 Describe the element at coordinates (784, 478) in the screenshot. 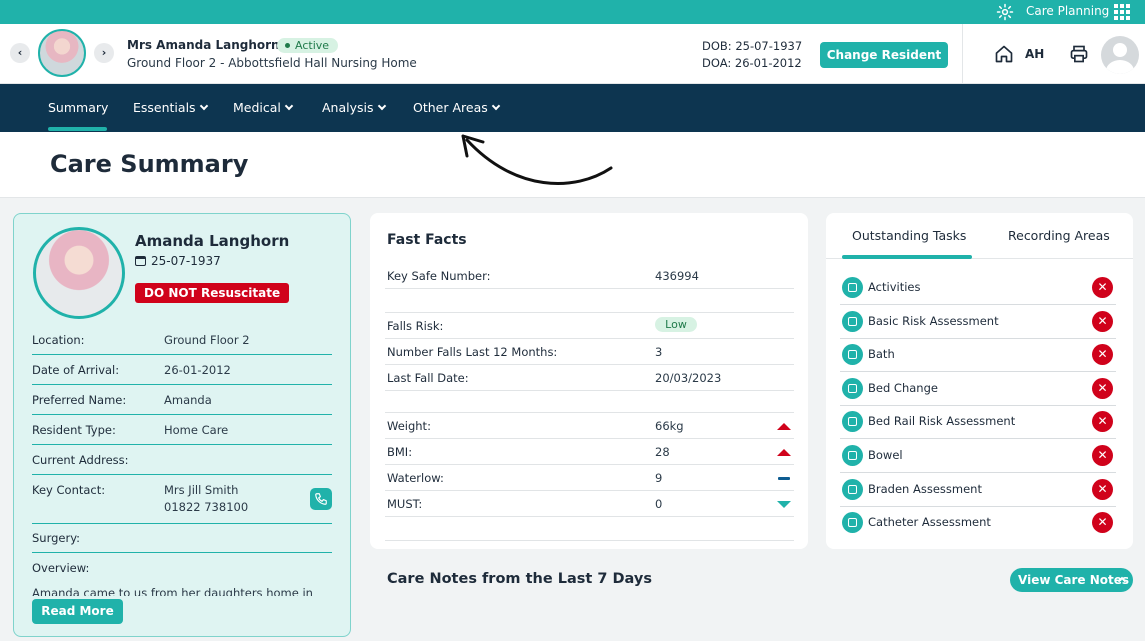

I see `trend-flat-icon` at that location.